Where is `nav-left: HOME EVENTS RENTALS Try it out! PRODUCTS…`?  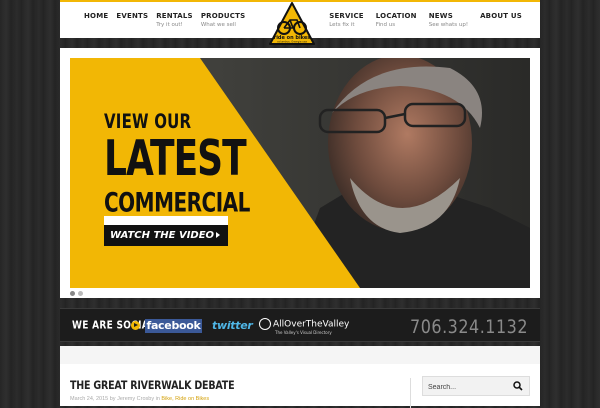
nav-left: HOME EVENTS RENTALS Try it out! PRODUCTS… is located at coordinates (168, 21).